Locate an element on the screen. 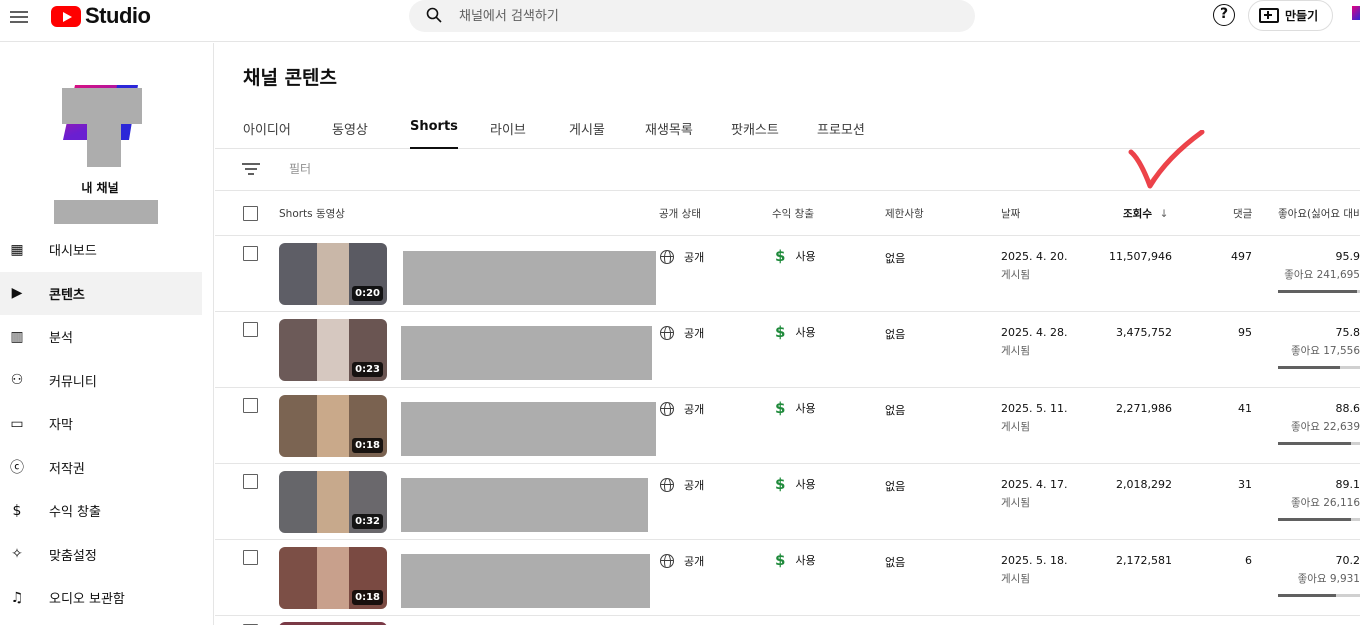 The image size is (1360, 625). monetization-label: 사용 is located at coordinates (805, 560).